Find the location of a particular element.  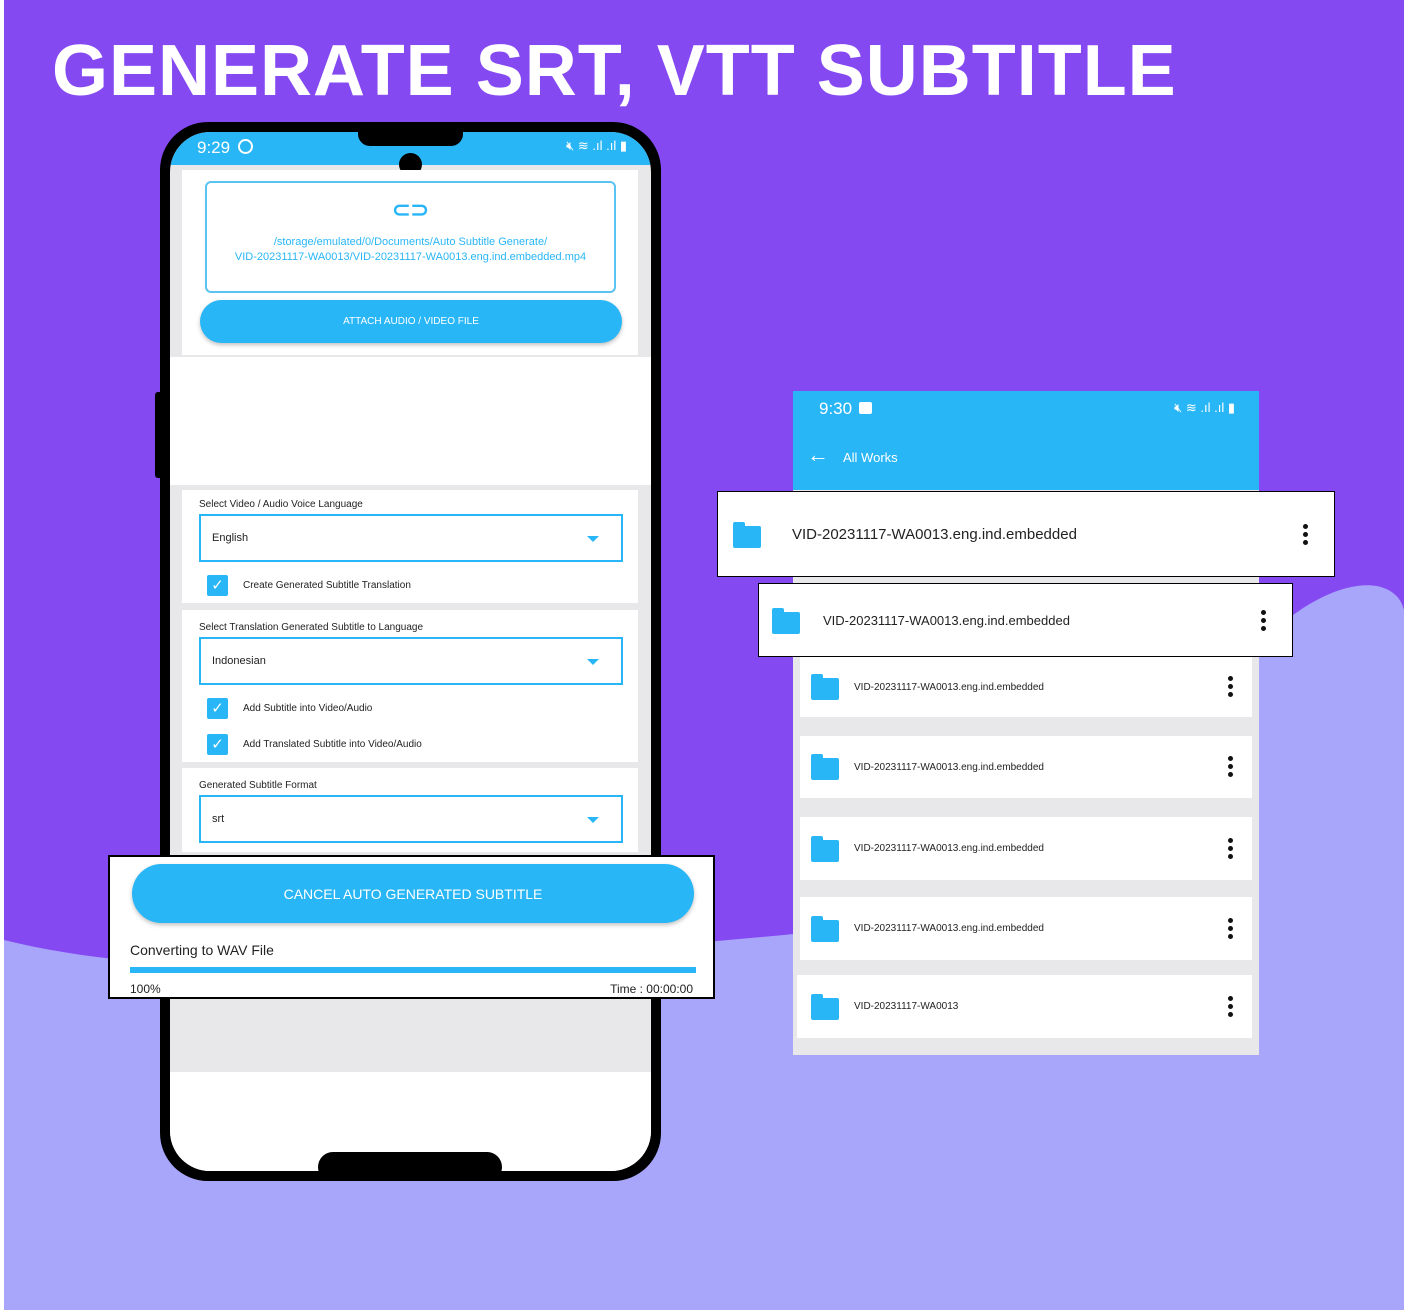

progress-bar is located at coordinates (413, 970).